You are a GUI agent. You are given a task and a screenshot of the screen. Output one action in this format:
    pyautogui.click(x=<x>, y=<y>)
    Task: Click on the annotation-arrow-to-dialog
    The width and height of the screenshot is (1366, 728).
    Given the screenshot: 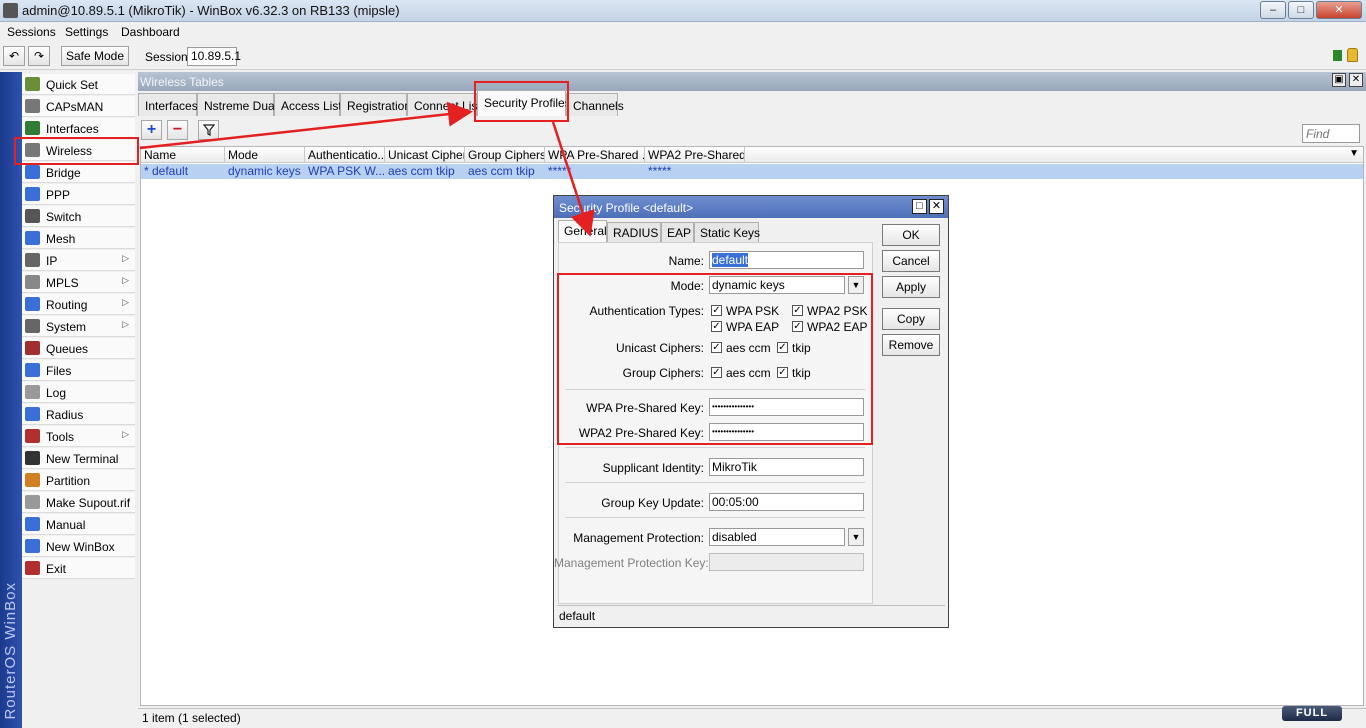 What is the action you would take?
    pyautogui.click(x=573, y=179)
    